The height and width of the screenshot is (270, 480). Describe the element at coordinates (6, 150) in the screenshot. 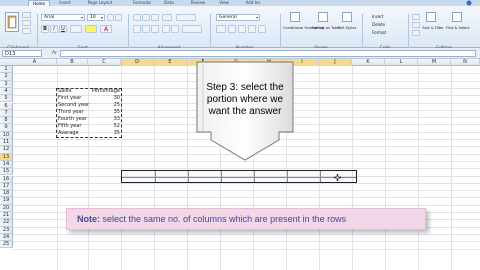

I see `row-header: 12` at that location.